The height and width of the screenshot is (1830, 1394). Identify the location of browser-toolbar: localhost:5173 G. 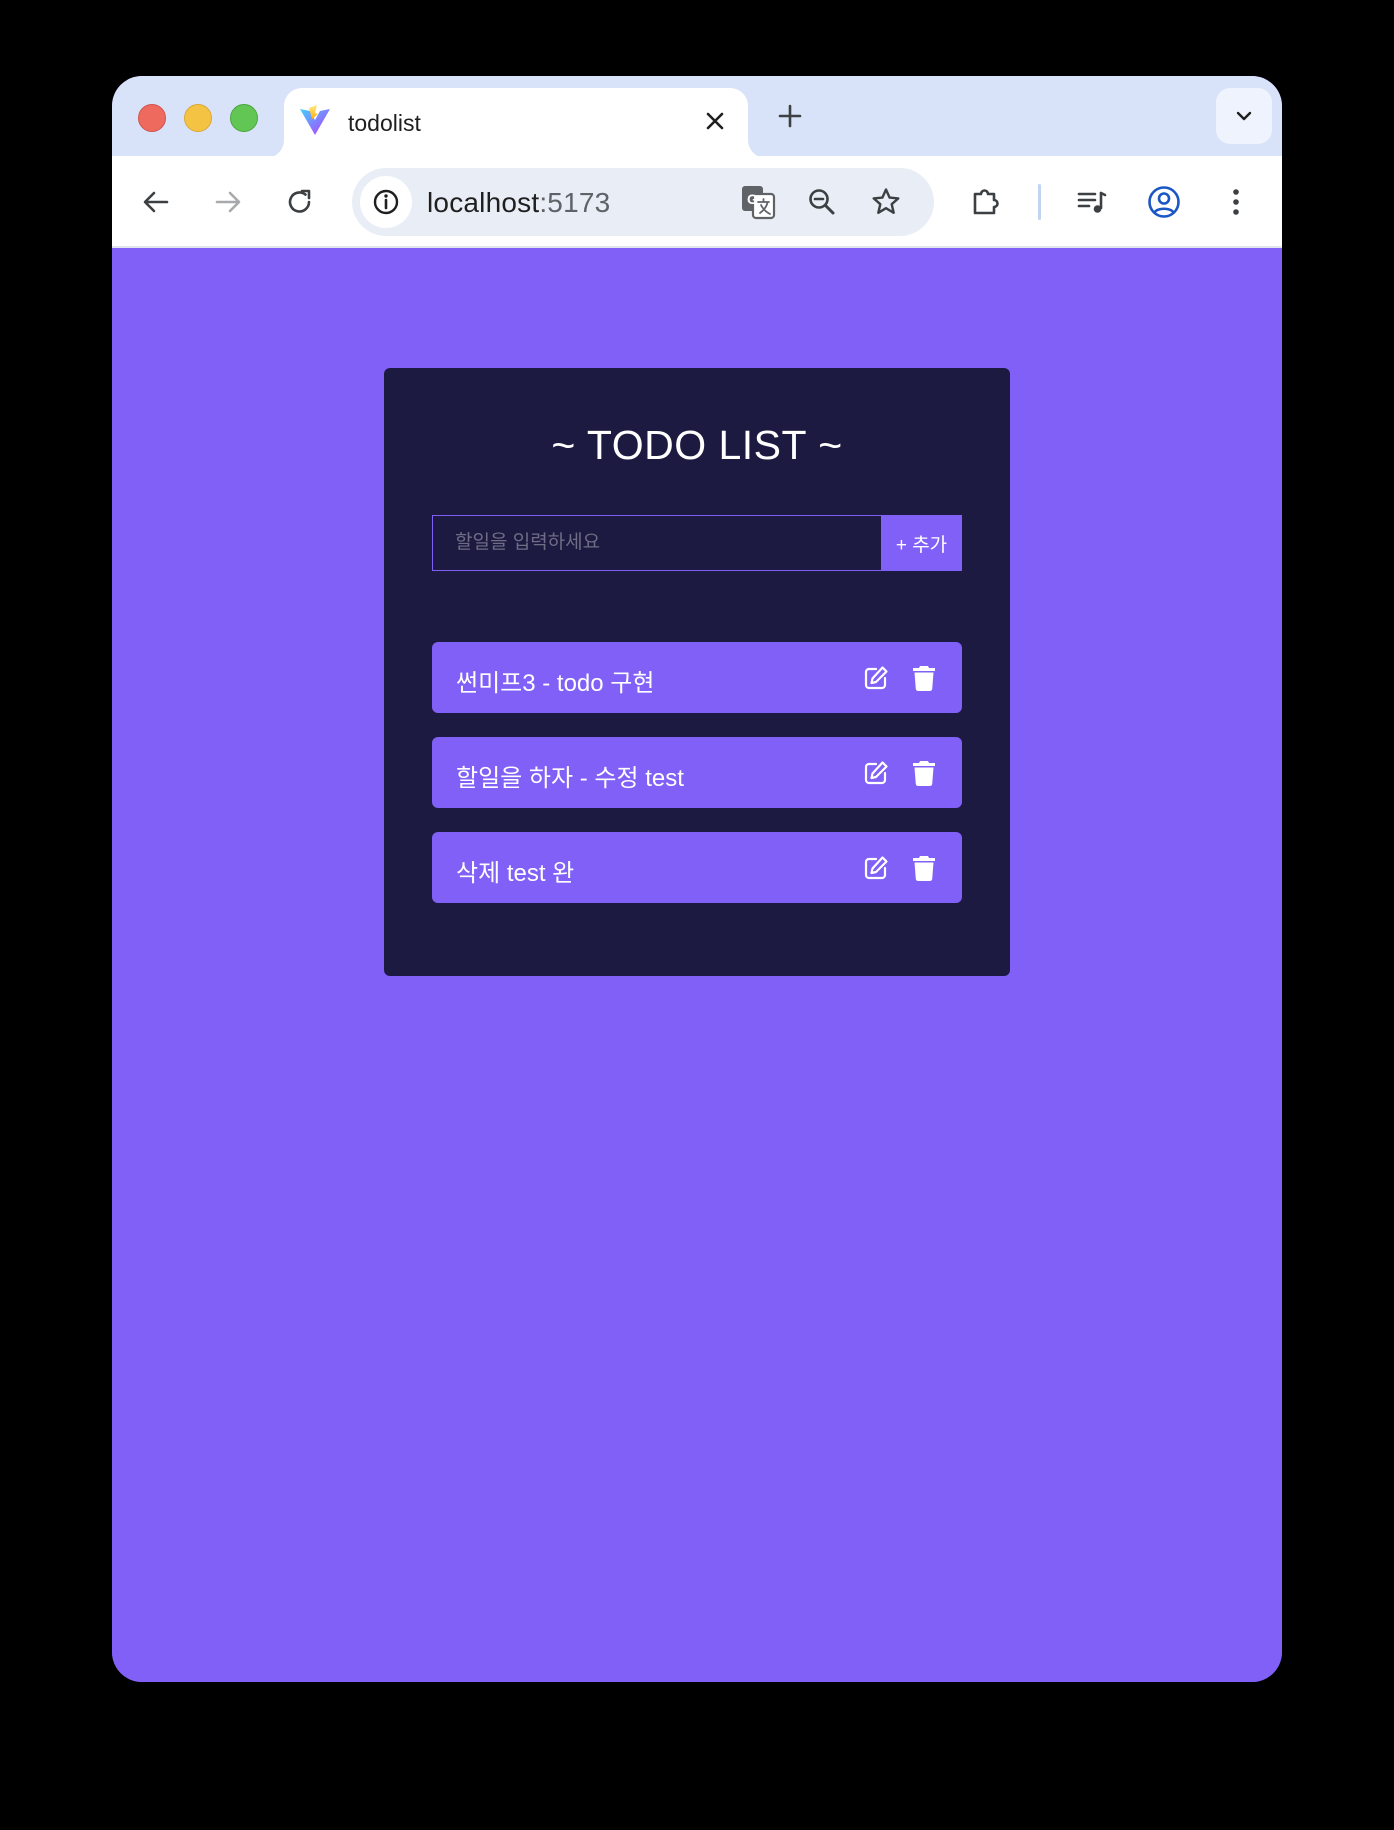
(697, 202).